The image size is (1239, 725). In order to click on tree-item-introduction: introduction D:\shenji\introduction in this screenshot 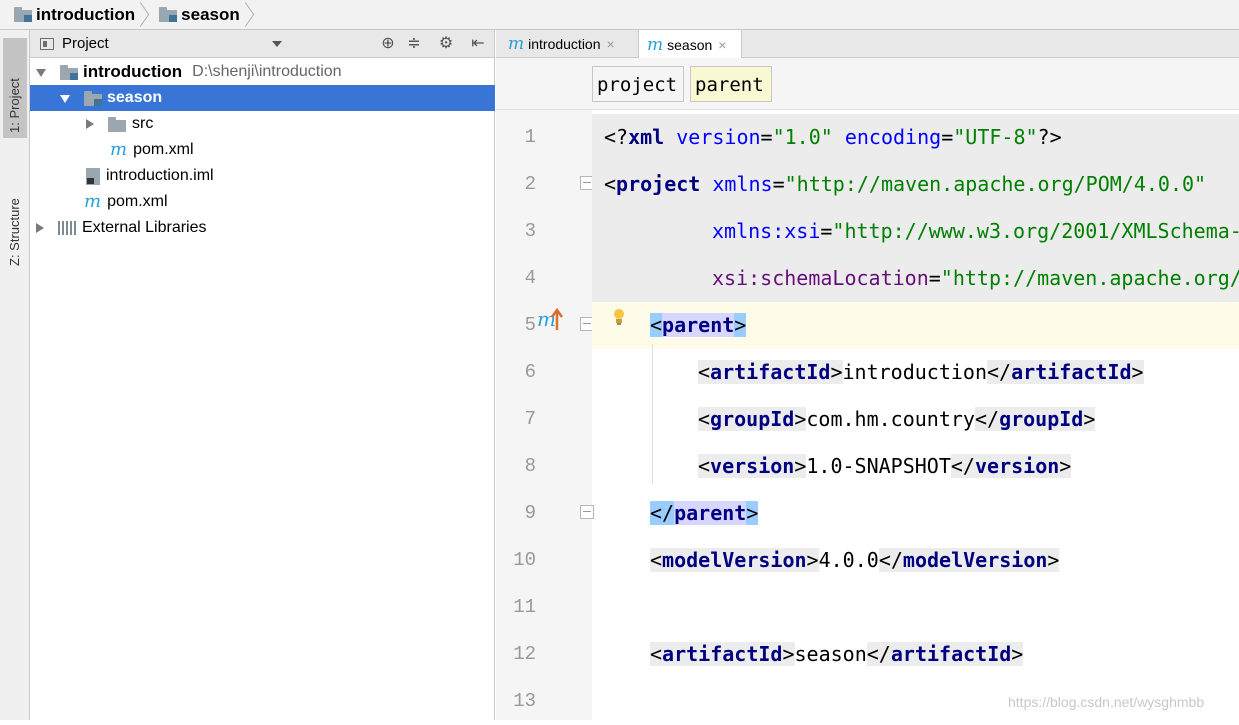, I will do `click(262, 72)`.